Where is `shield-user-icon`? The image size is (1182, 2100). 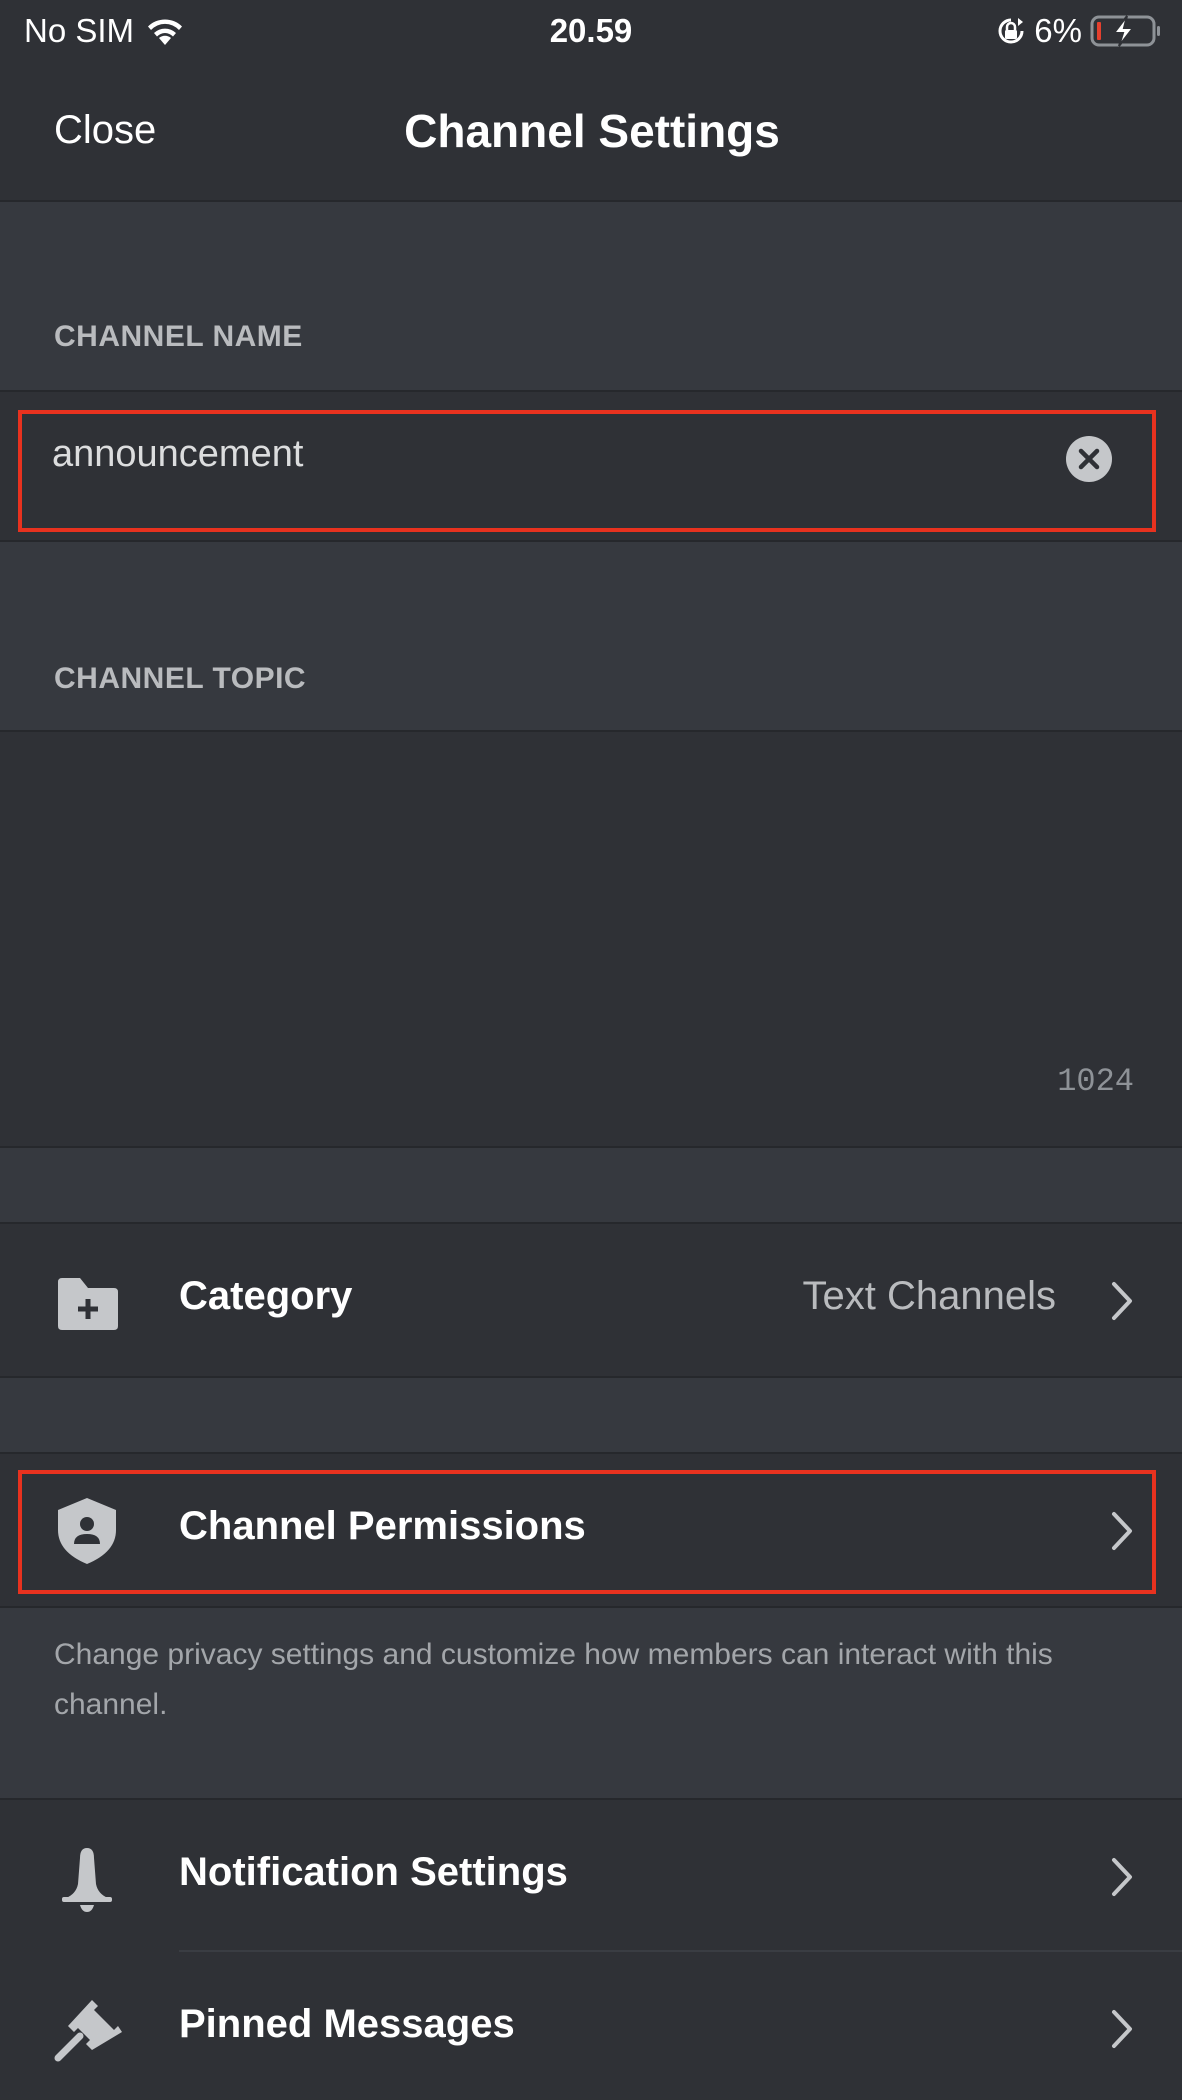 shield-user-icon is located at coordinates (87, 1531).